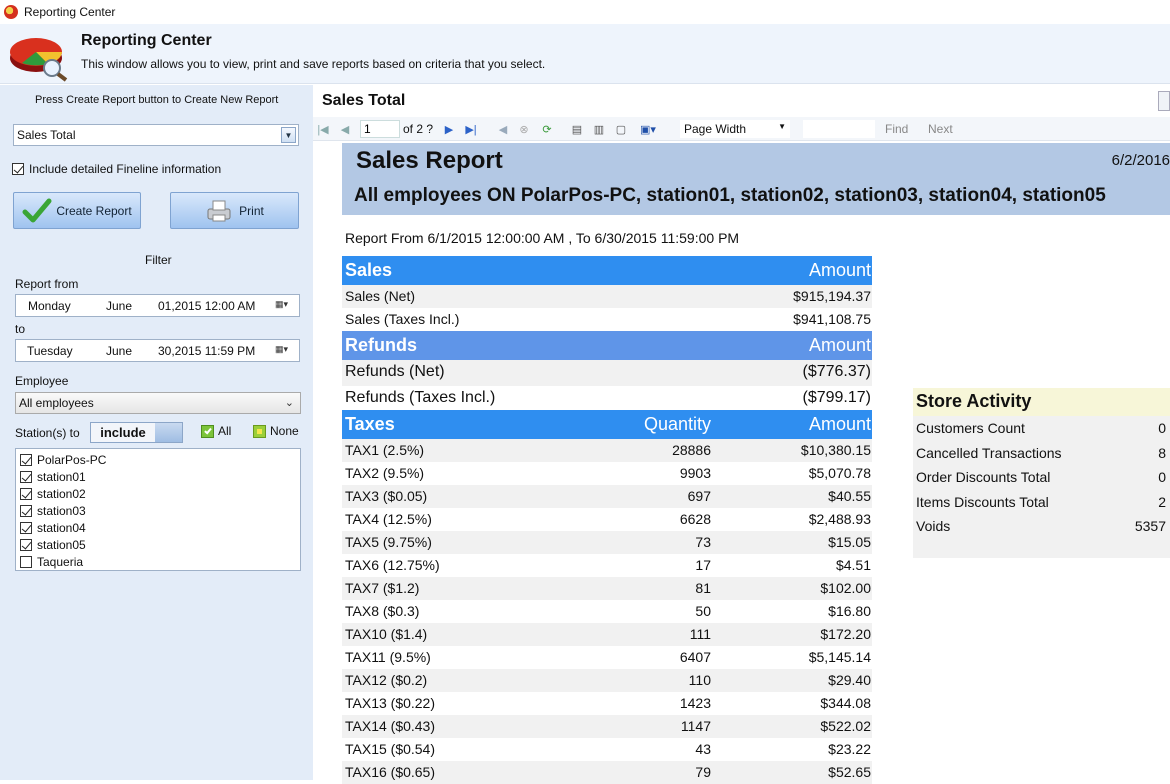  I want to click on table-row: Customers Count 0, so click(1041, 428).